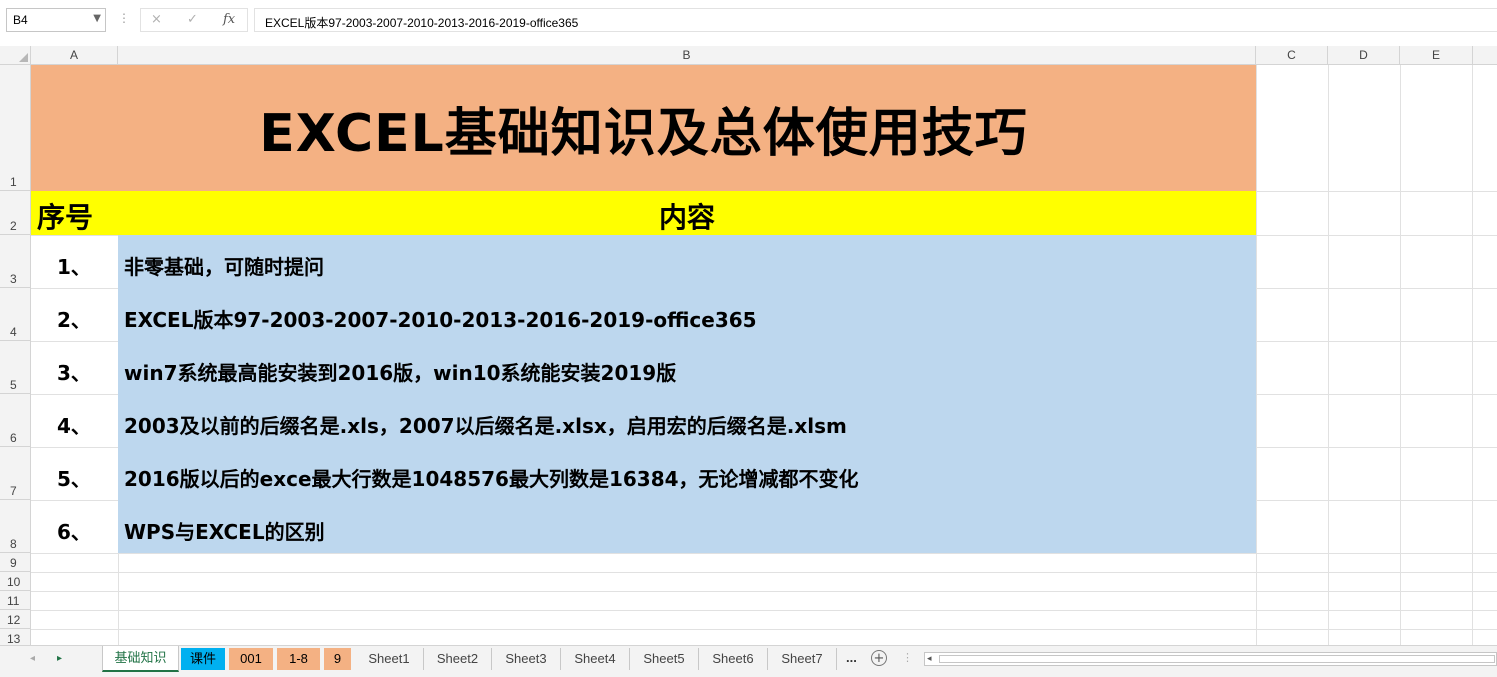  I want to click on insert-function-icon: fx, so click(229, 19).